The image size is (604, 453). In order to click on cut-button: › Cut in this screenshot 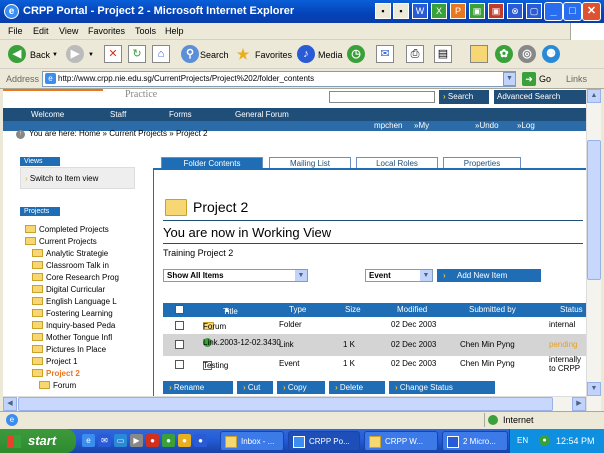, I will do `click(255, 387)`.